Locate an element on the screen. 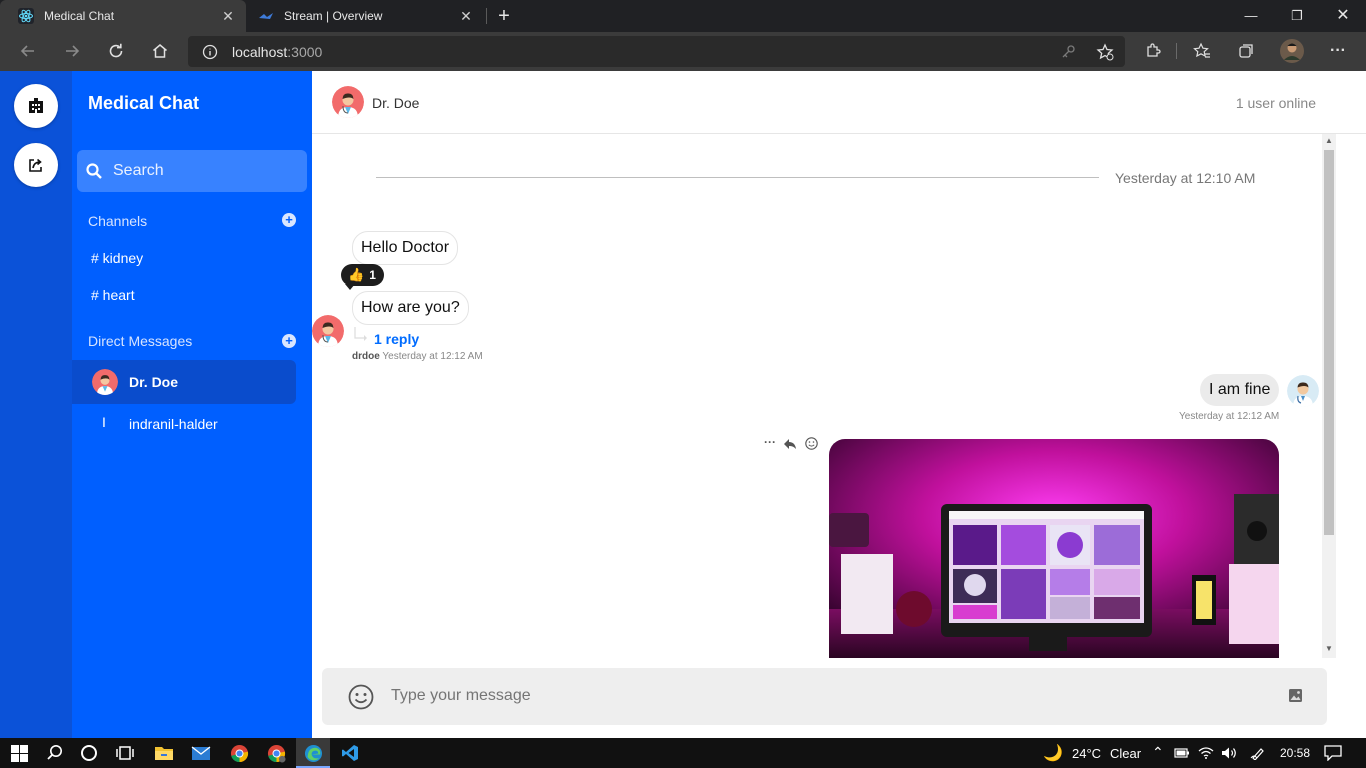 The height and width of the screenshot is (768, 1366). info-icon is located at coordinates (210, 52).